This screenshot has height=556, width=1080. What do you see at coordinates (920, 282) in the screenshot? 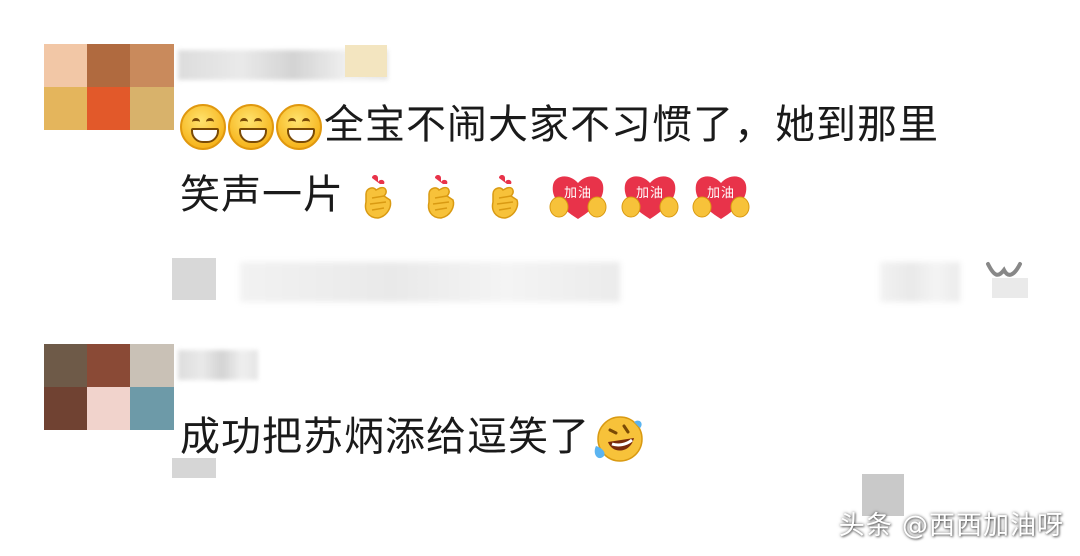
I see `reply-blurred` at bounding box center [920, 282].